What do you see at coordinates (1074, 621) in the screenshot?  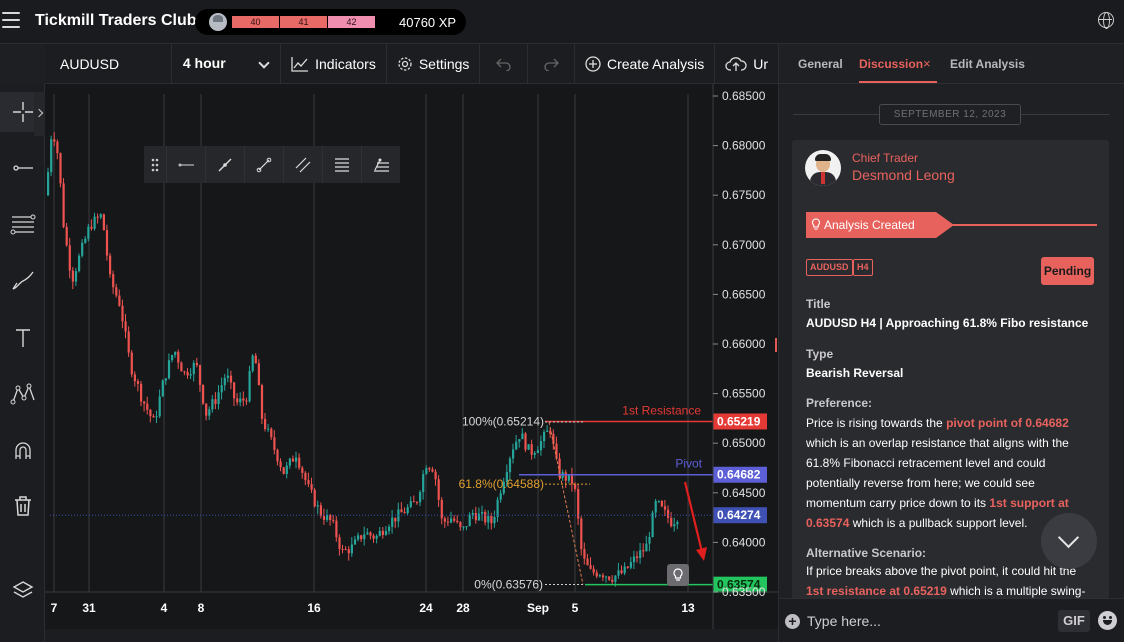 I see `gif-button: GIF` at bounding box center [1074, 621].